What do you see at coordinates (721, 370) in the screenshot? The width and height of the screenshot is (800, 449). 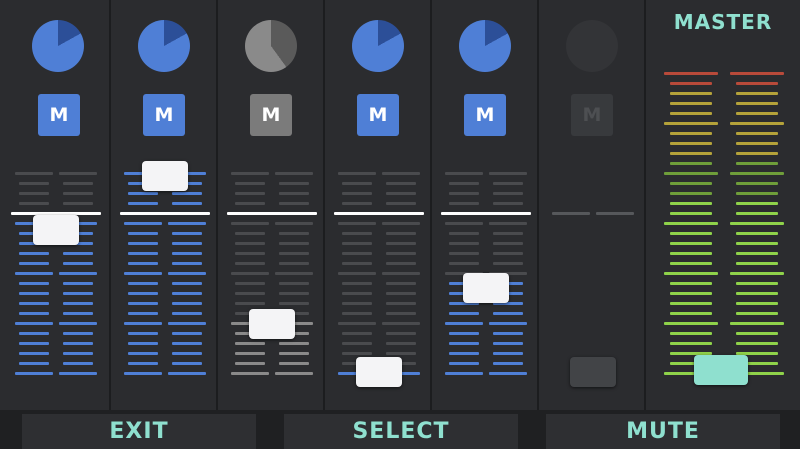 I see `master-fader` at bounding box center [721, 370].